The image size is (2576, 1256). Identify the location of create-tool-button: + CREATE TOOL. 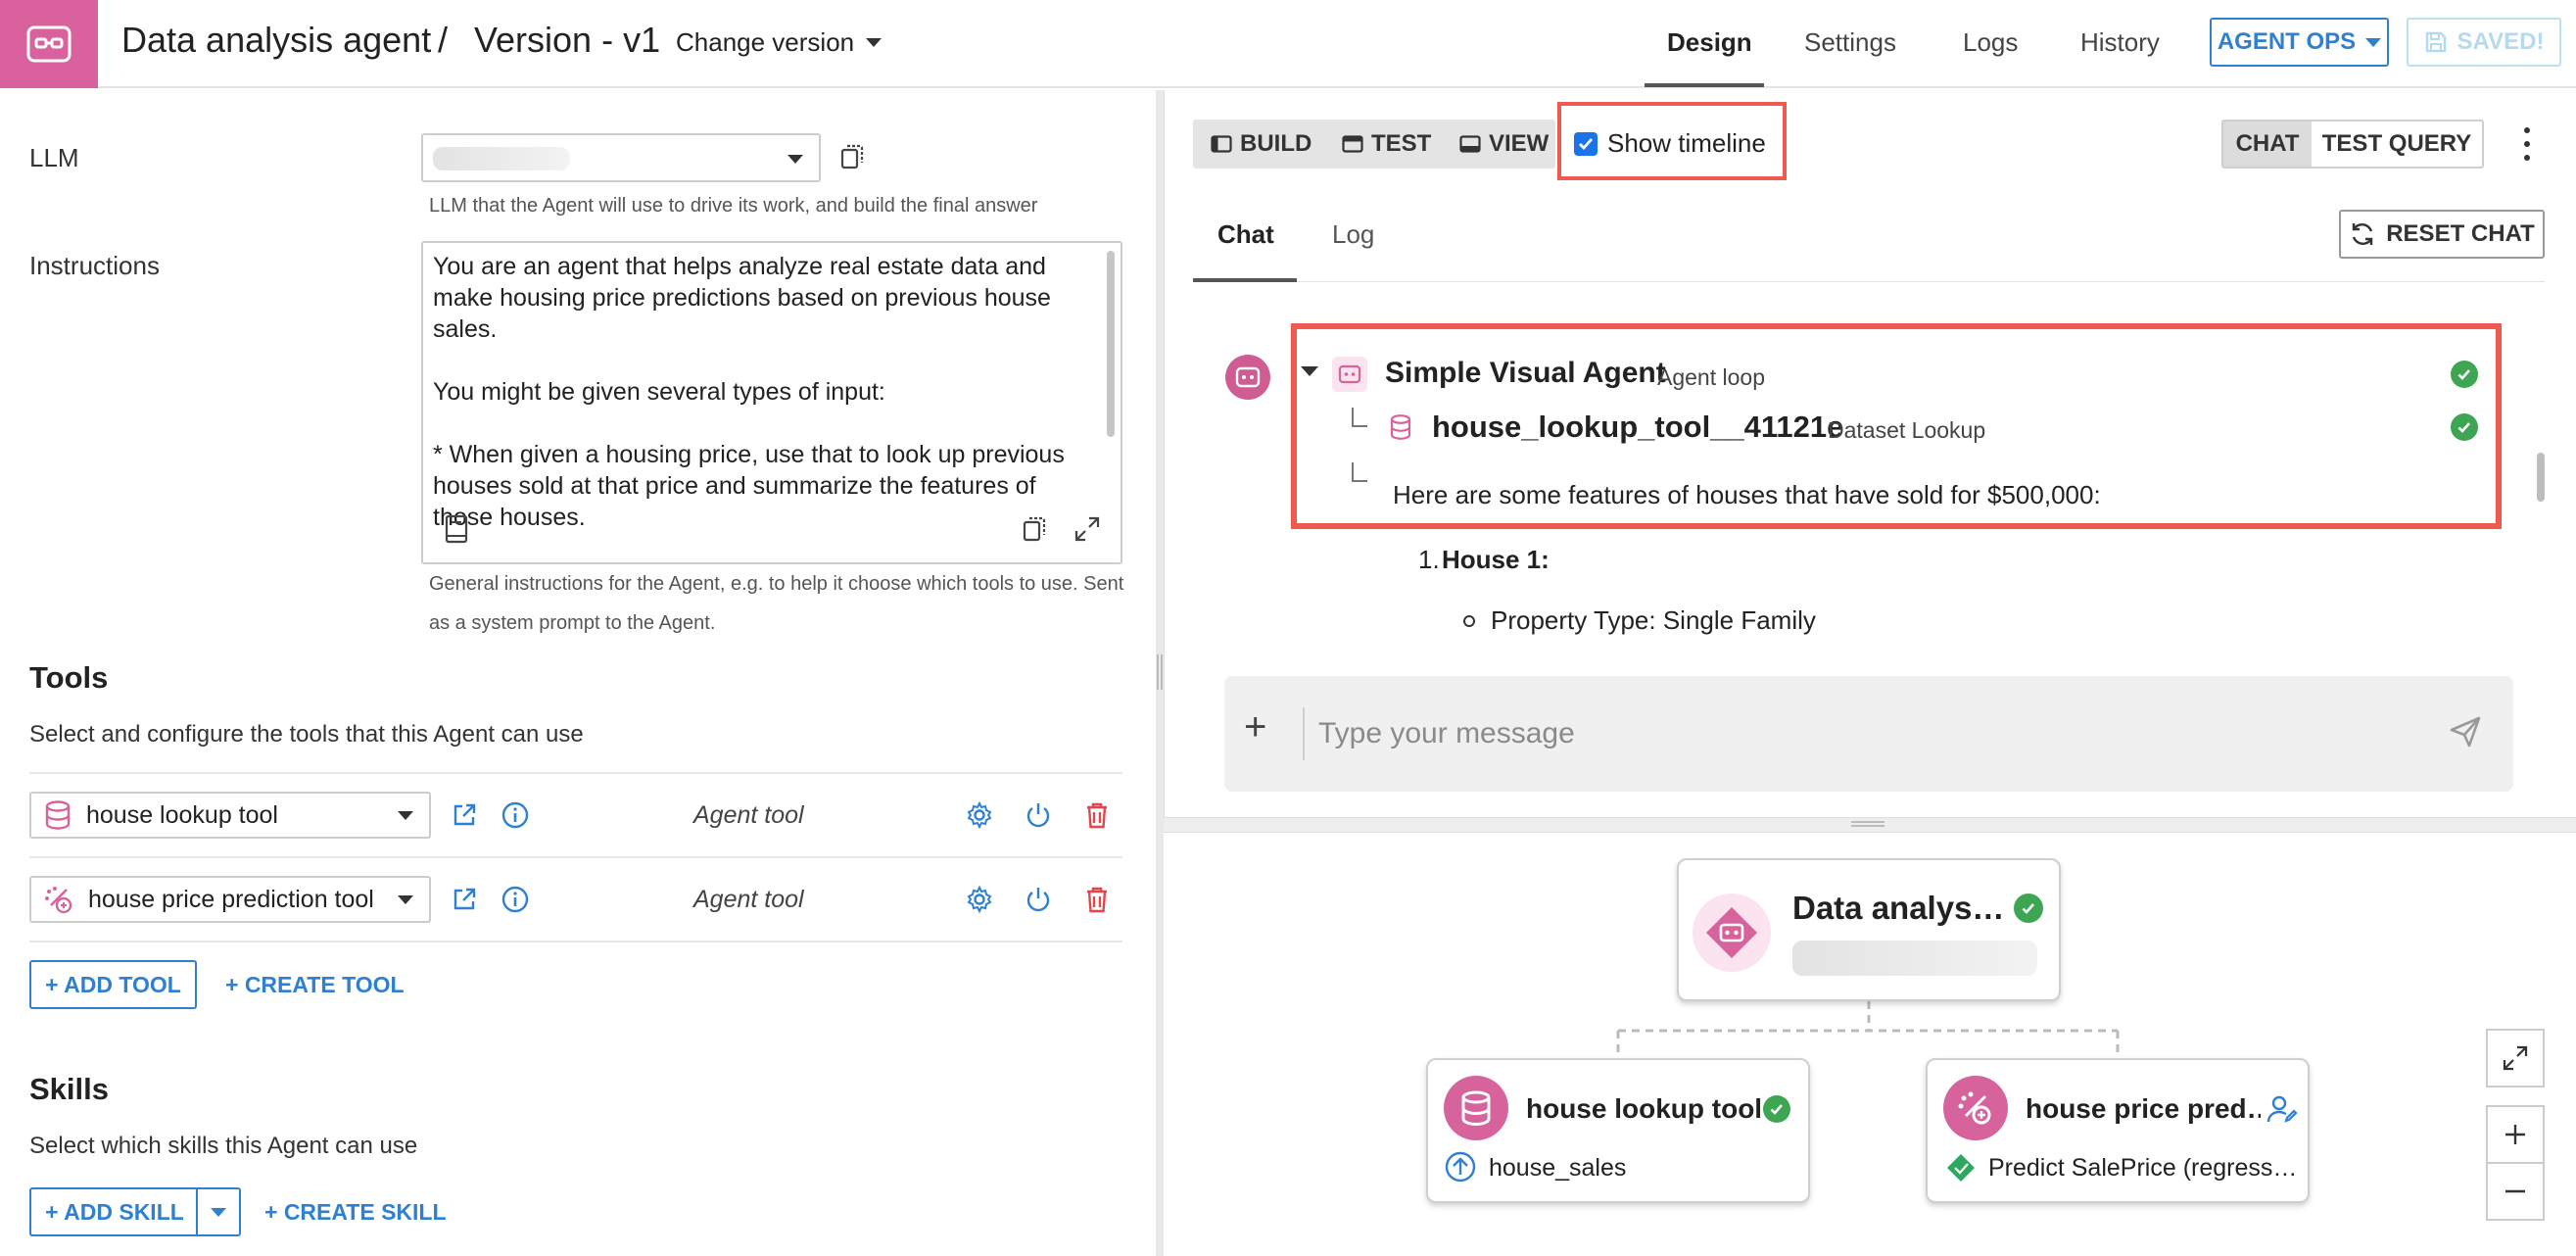
(315, 985).